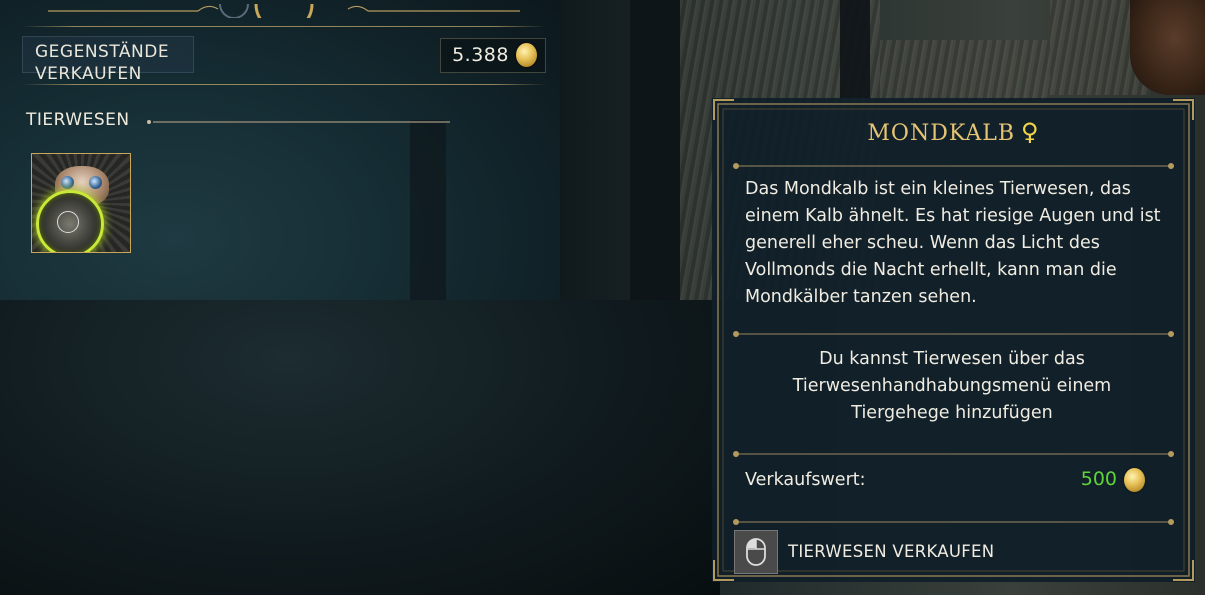 This screenshot has height=595, width=1205. I want to click on sell-value-label: Verkaufswert:, so click(805, 480).